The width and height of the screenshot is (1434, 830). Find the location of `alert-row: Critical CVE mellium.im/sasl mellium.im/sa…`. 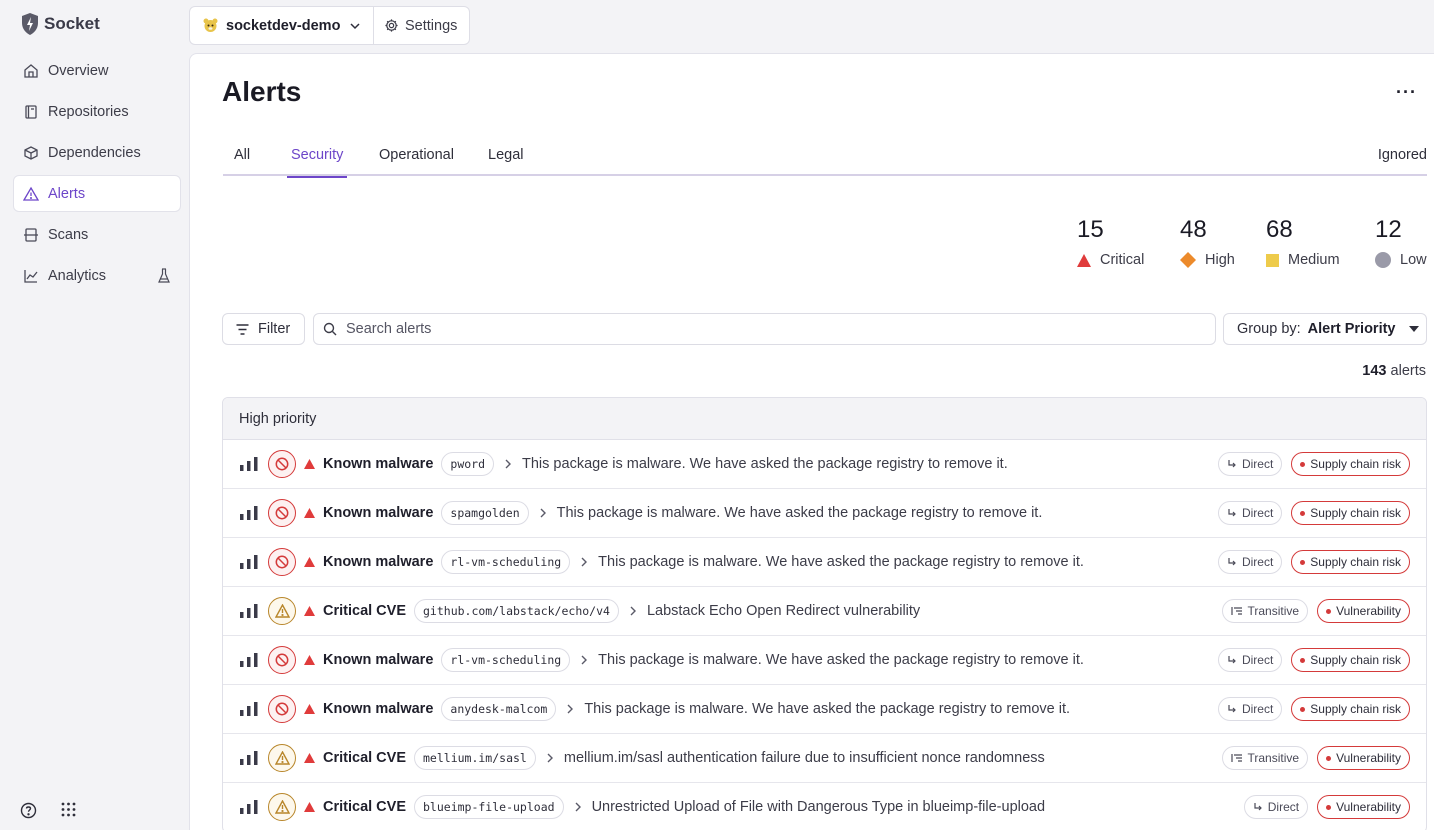

alert-row: Critical CVE mellium.im/sasl mellium.im/sa… is located at coordinates (824, 758).